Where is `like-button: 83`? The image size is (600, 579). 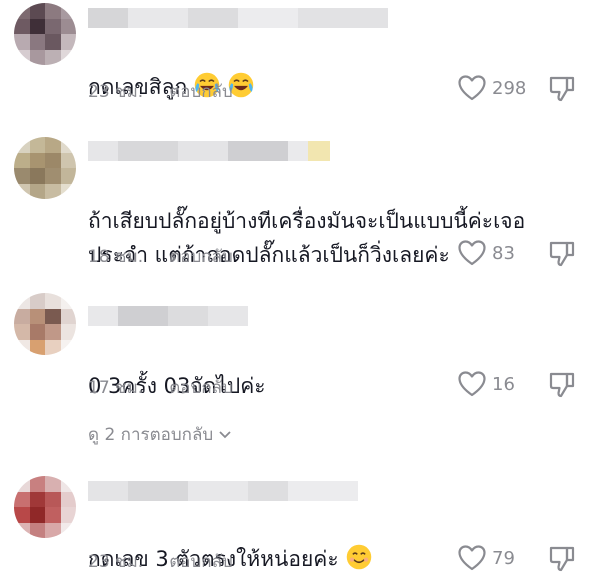 like-button: 83 is located at coordinates (486, 253).